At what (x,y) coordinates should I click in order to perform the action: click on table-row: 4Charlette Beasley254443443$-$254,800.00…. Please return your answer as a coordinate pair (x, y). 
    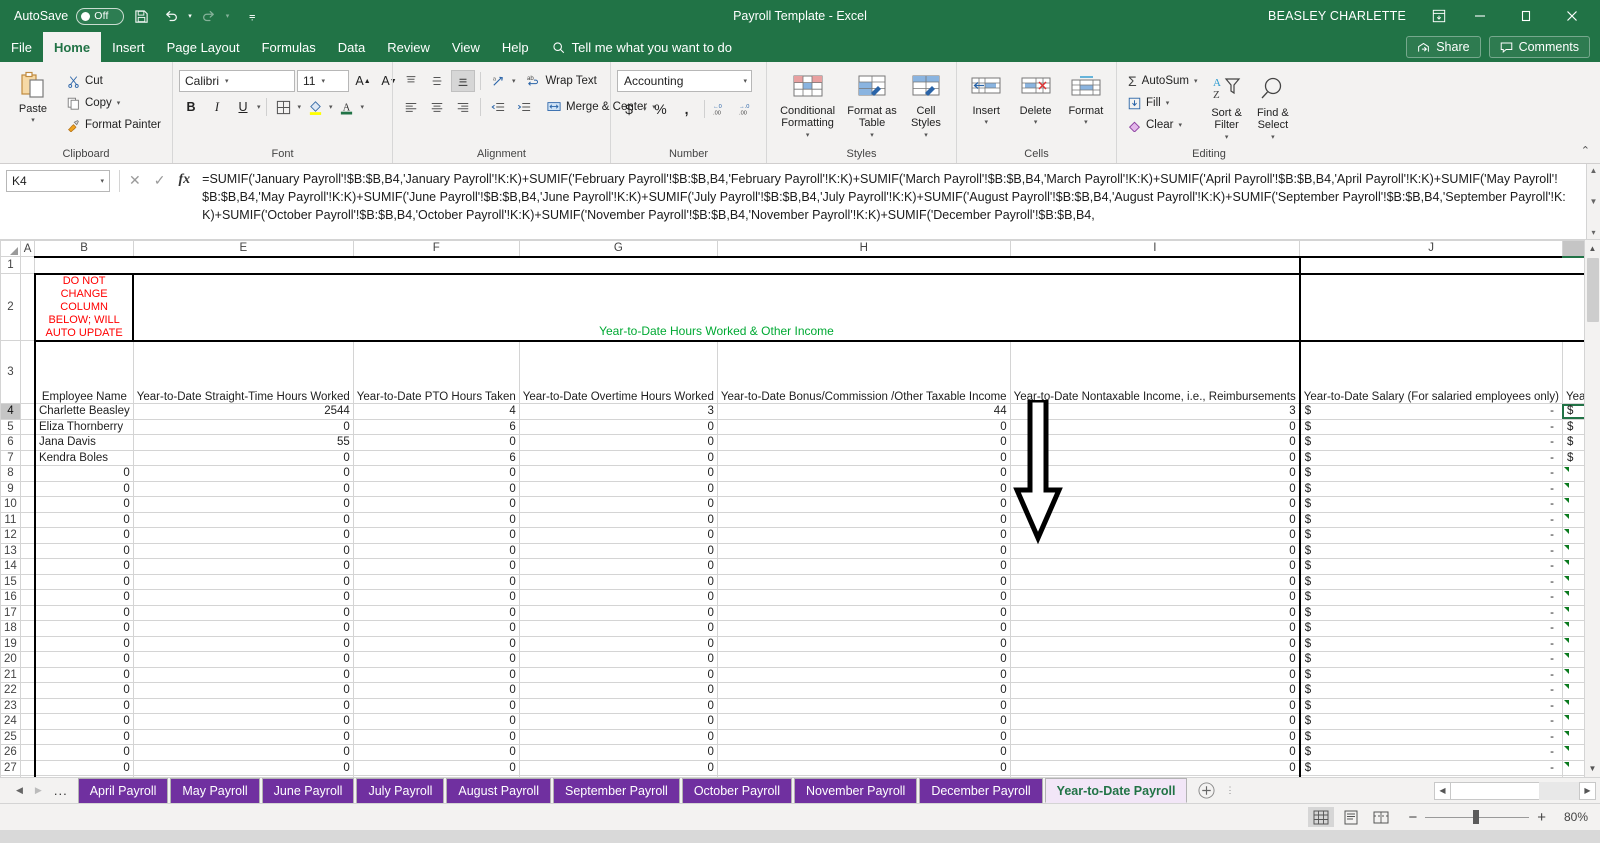
    Looking at the image, I should click on (792, 411).